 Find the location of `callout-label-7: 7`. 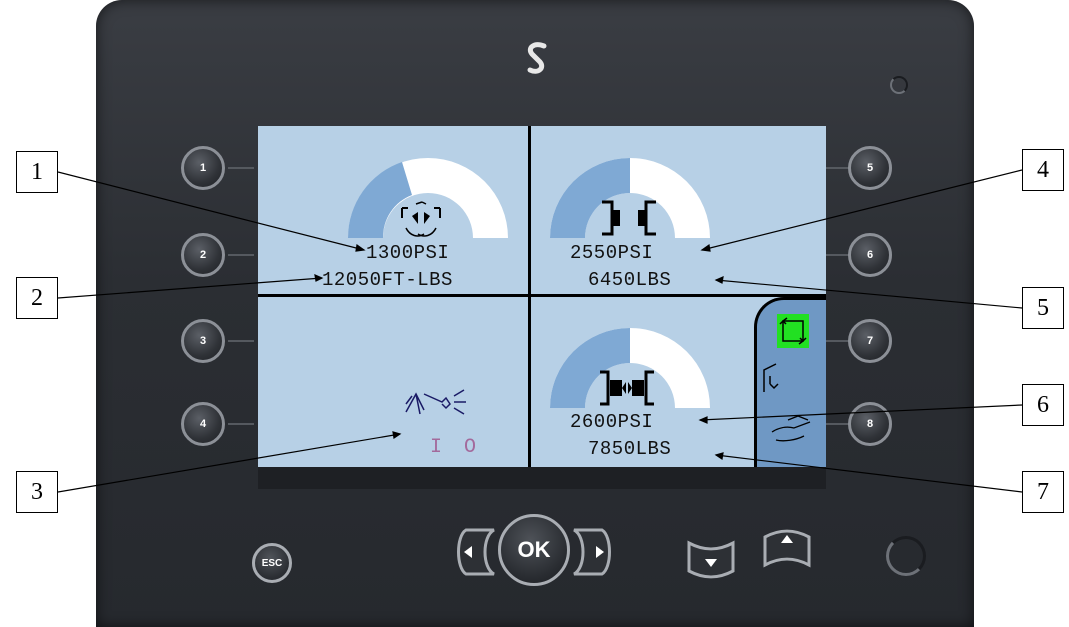

callout-label-7: 7 is located at coordinates (1043, 492).